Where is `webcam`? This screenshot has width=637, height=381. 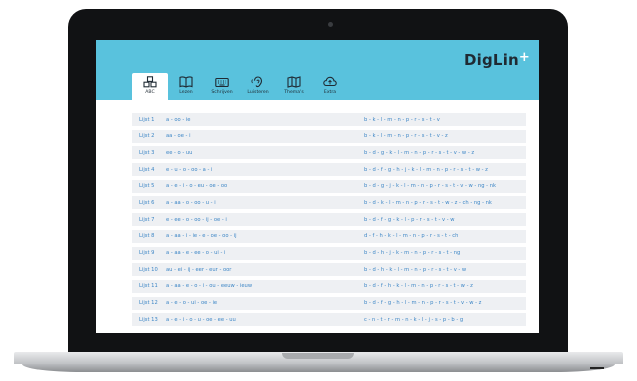
webcam is located at coordinates (330, 24).